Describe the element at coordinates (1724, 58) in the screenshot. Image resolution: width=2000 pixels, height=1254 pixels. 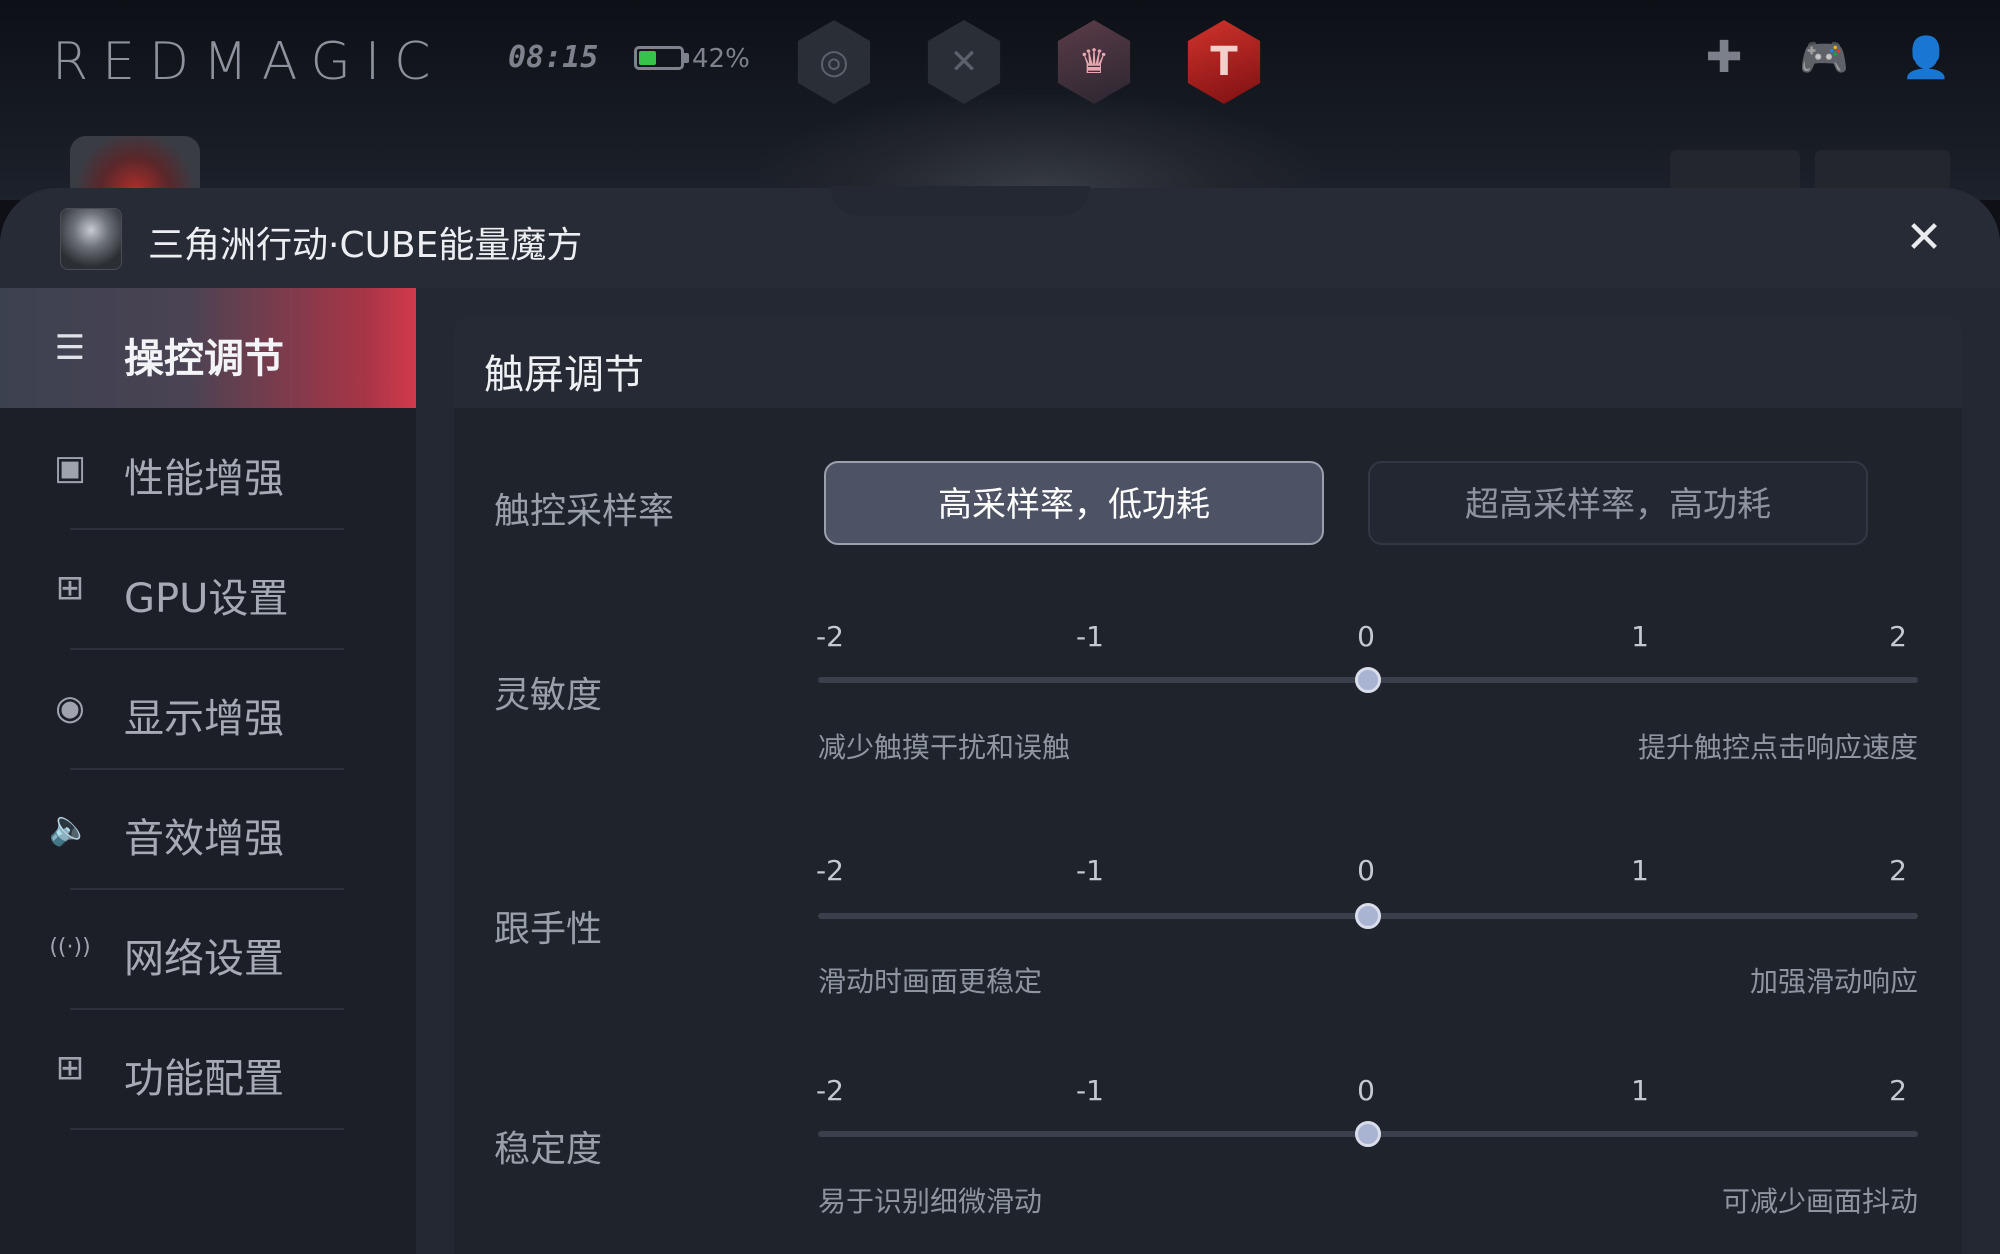
I see `dpad-icon: ✚` at that location.